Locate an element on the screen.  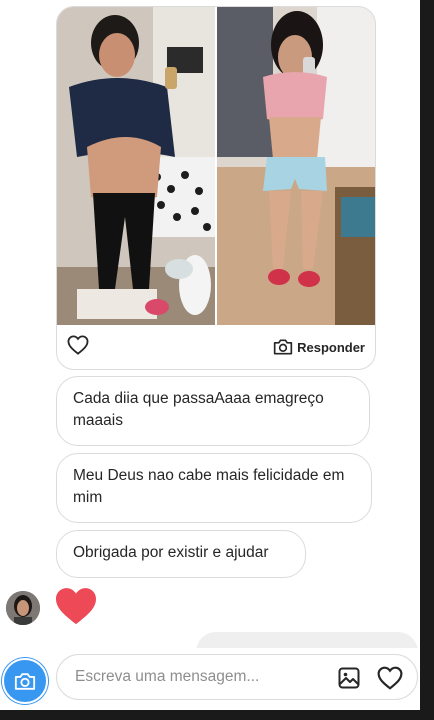
image-icon is located at coordinates (349, 678).